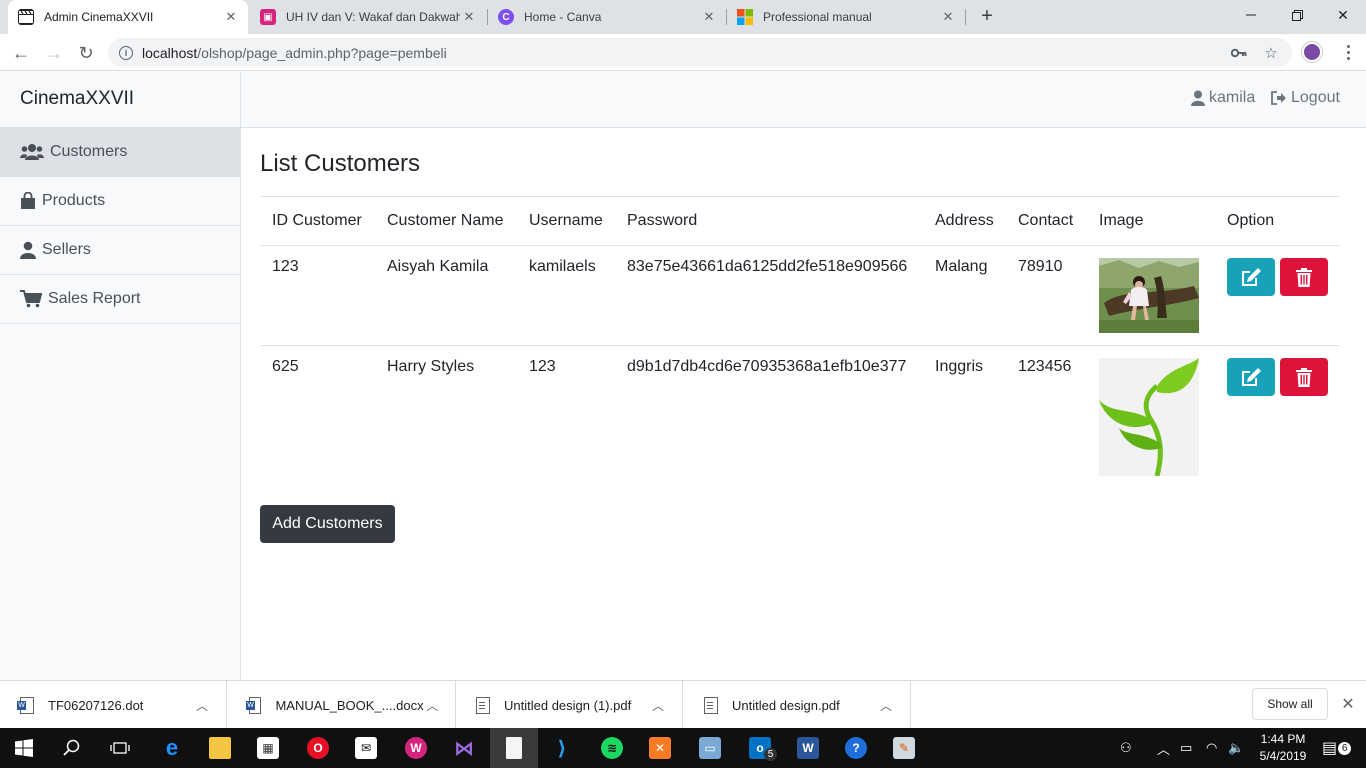 This screenshot has width=1366, height=768. I want to click on word-file-icon, so click(253, 705).